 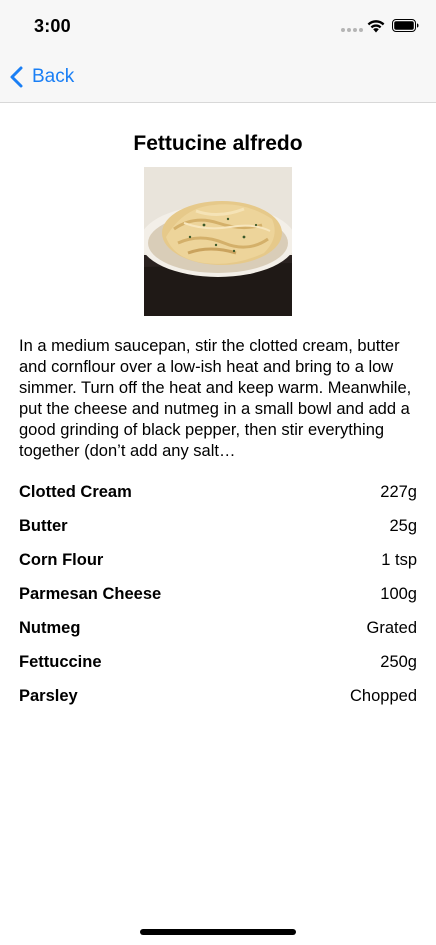 What do you see at coordinates (398, 593) in the screenshot?
I see `ingredient-amount: 100g` at bounding box center [398, 593].